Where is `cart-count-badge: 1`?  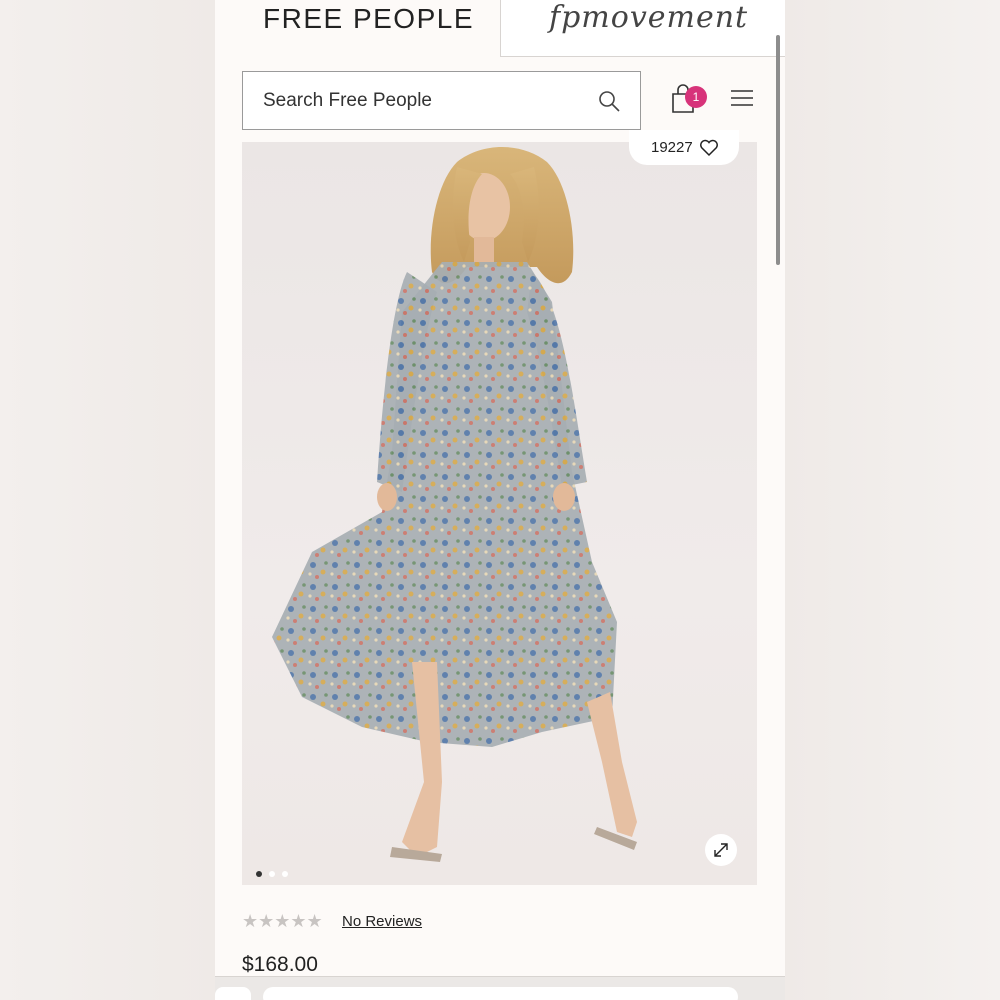 cart-count-badge: 1 is located at coordinates (696, 97).